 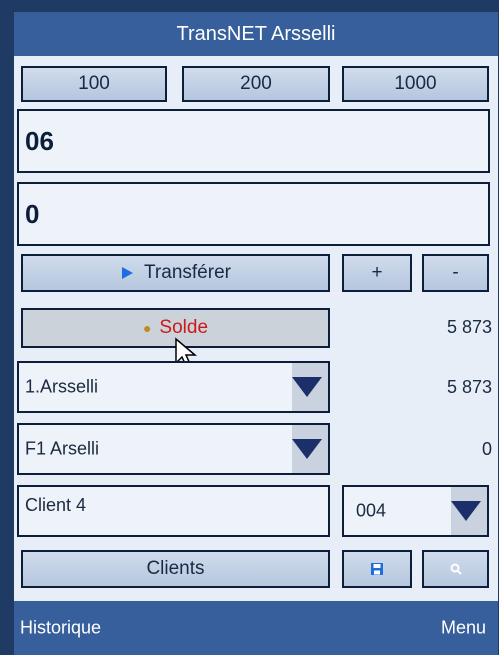 I want to click on history-menu-item: Historique, so click(x=60, y=628).